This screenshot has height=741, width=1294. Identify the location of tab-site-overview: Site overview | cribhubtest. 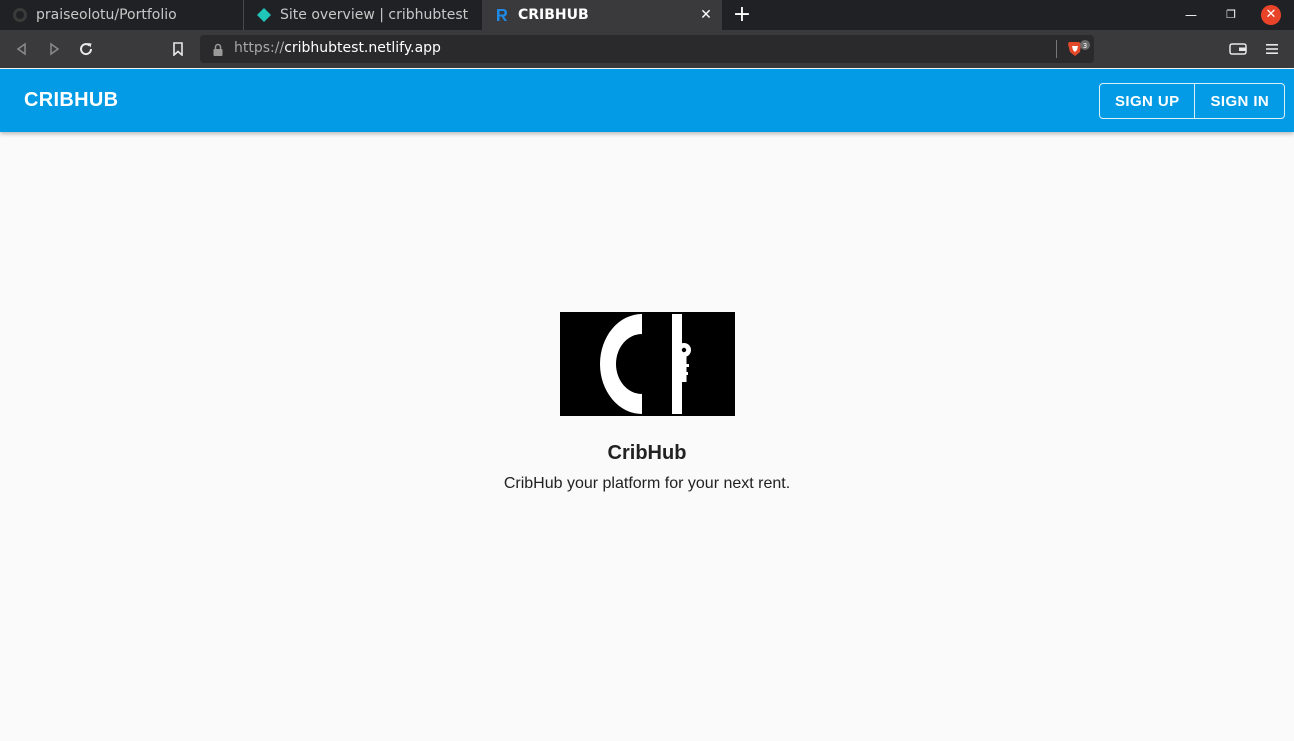
(362, 15).